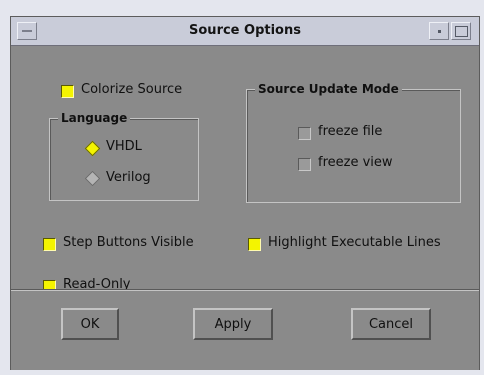  I want to click on source-update-mode-group, so click(353, 146).